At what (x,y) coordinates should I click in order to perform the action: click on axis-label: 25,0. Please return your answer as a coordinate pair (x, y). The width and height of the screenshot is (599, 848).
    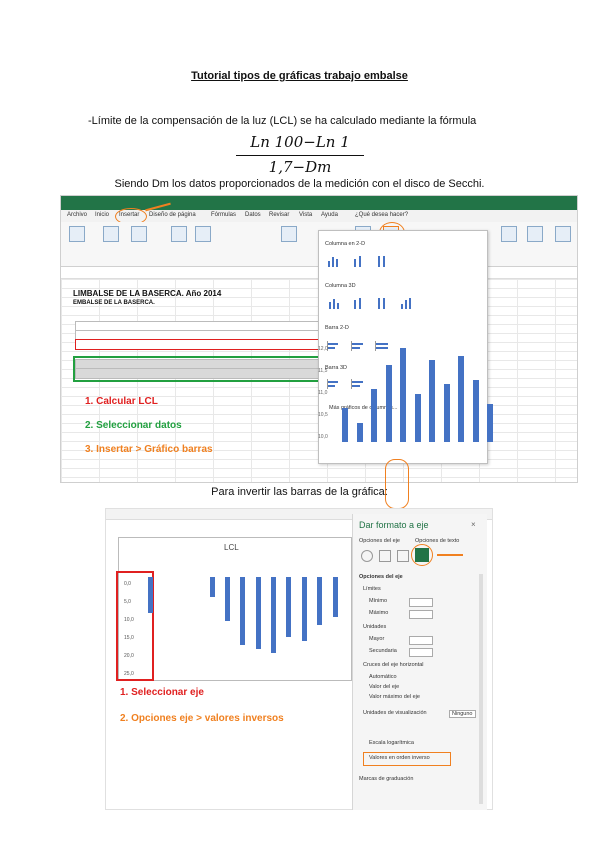
    Looking at the image, I should click on (129, 674).